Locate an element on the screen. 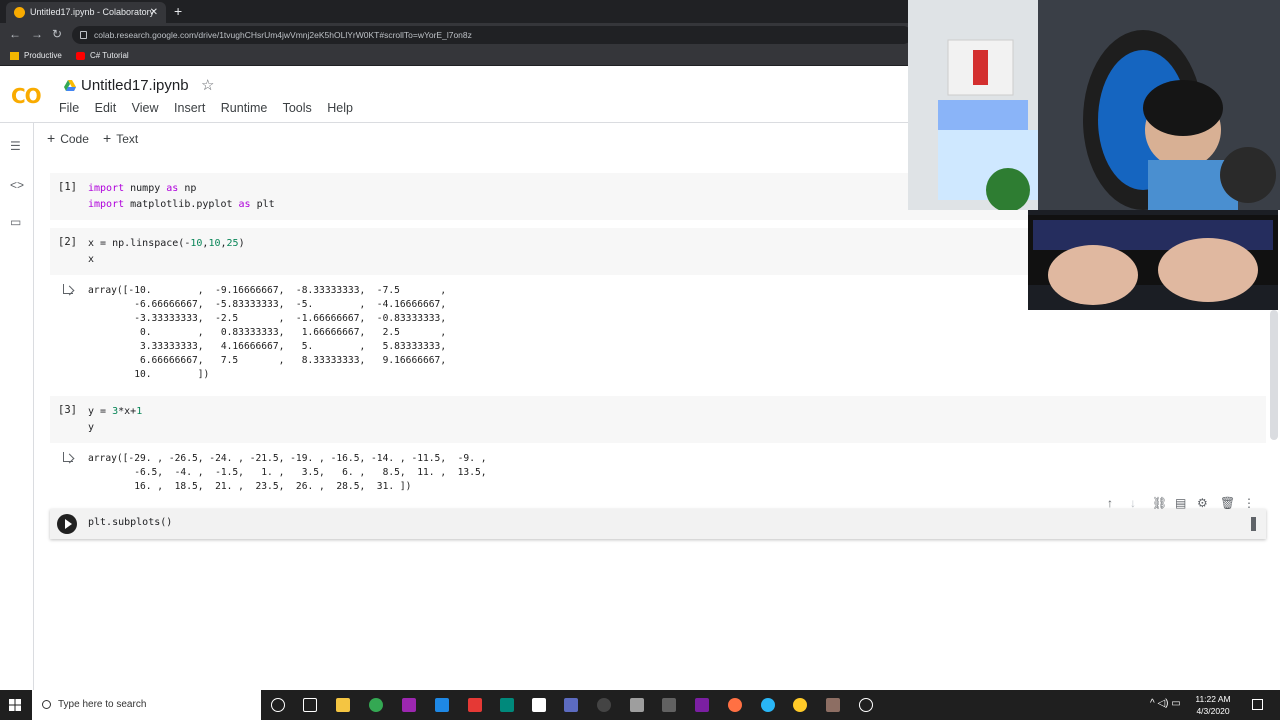 Image resolution: width=1280 pixels, height=720 pixels. notifications-icon is located at coordinates (1257, 704).